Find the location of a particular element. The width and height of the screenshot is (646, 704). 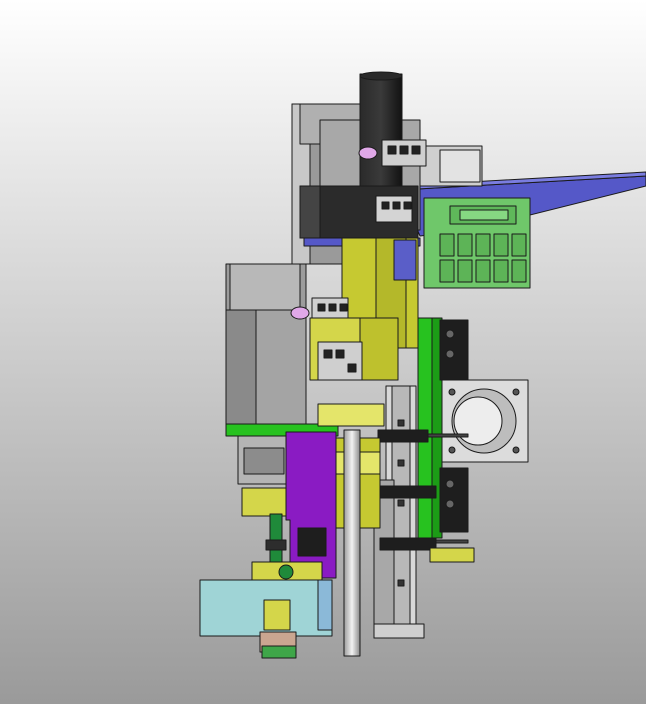

yellow-bushing is located at coordinates (277, 615).